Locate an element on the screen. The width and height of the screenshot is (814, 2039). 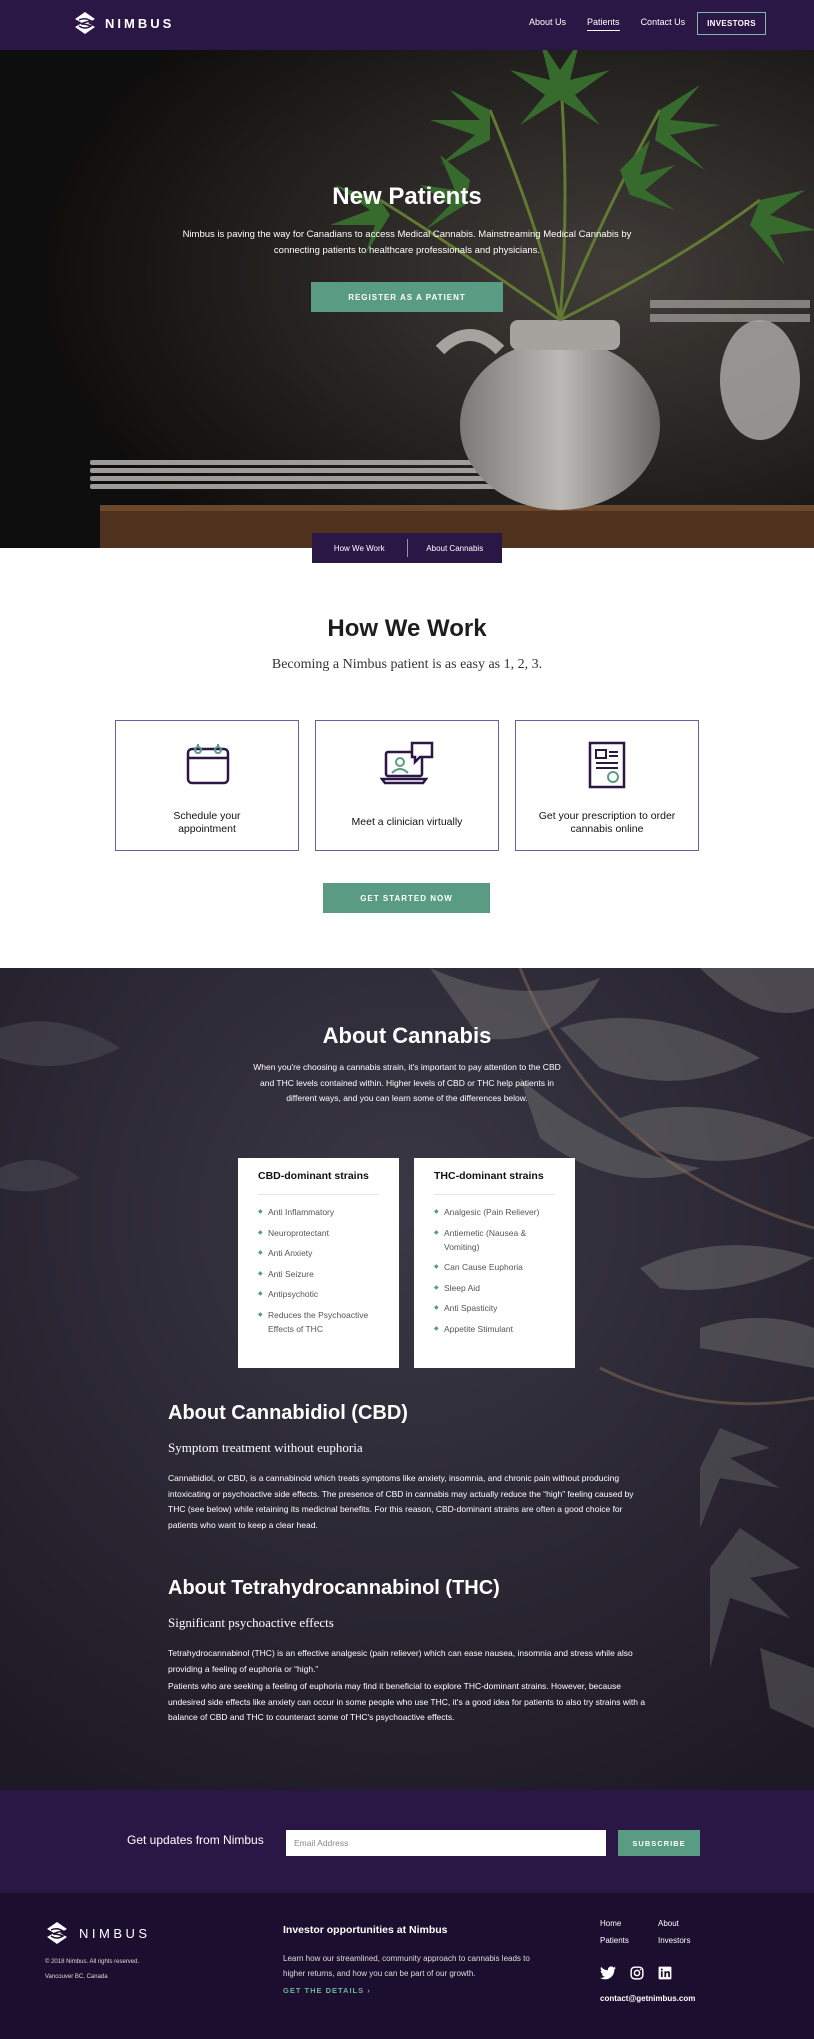
investor-title: Investor opportunities at Nimbus is located at coordinates (365, 1930).